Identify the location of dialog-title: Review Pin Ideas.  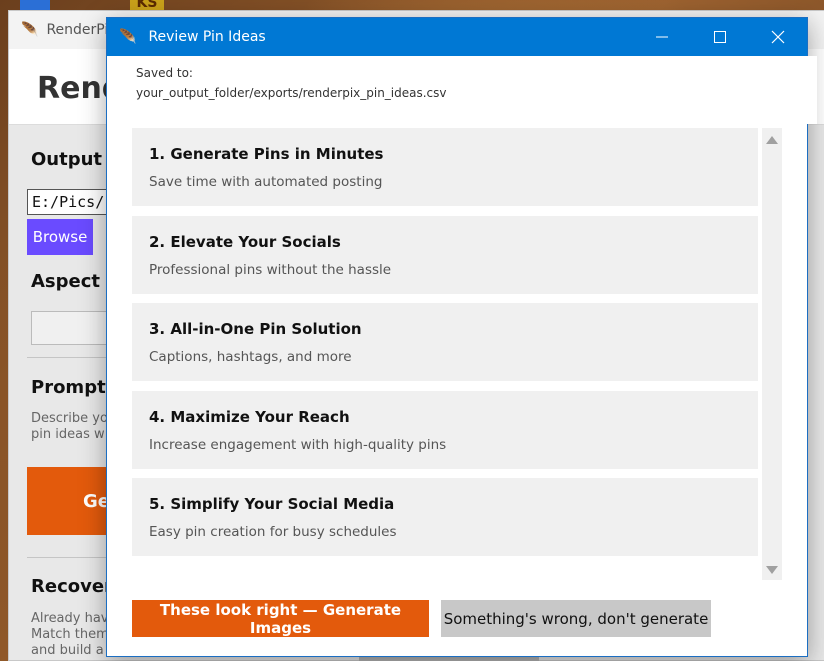
(207, 37).